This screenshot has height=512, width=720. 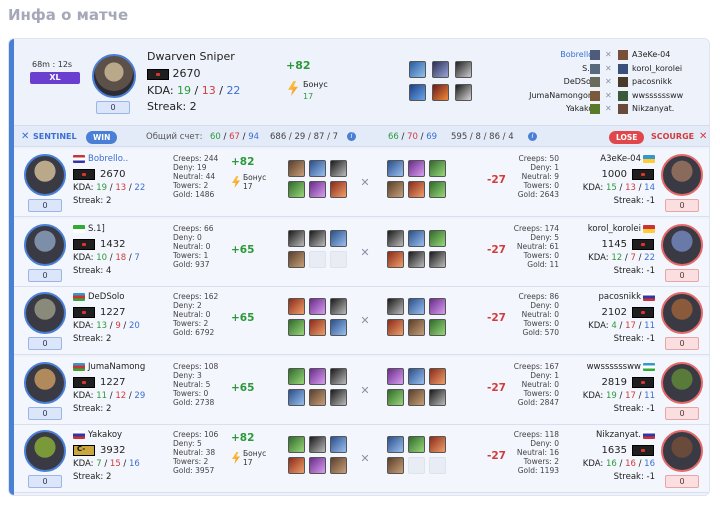 I want to click on player-name: pacosnikk, so click(x=620, y=297).